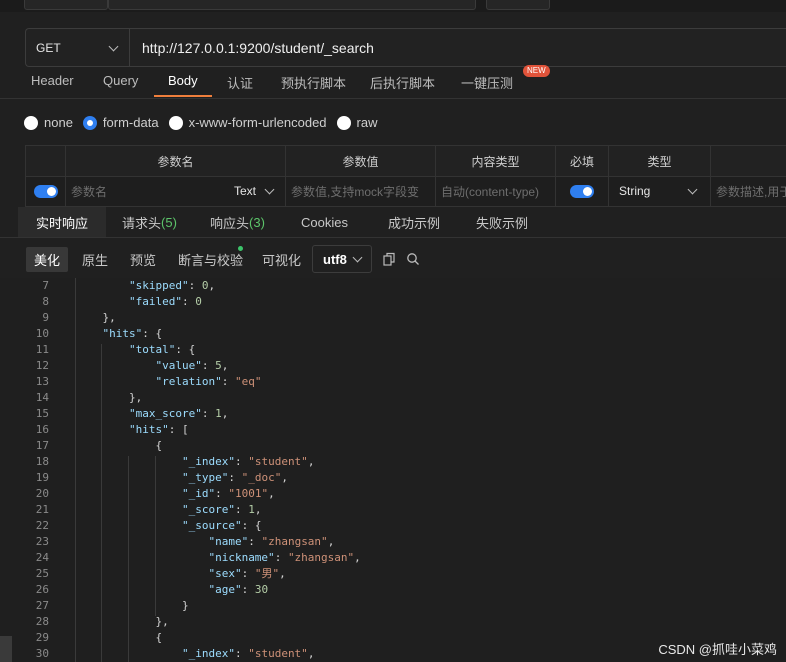 The image size is (786, 662). I want to click on view-assert-button: 断言与校验, so click(210, 259).